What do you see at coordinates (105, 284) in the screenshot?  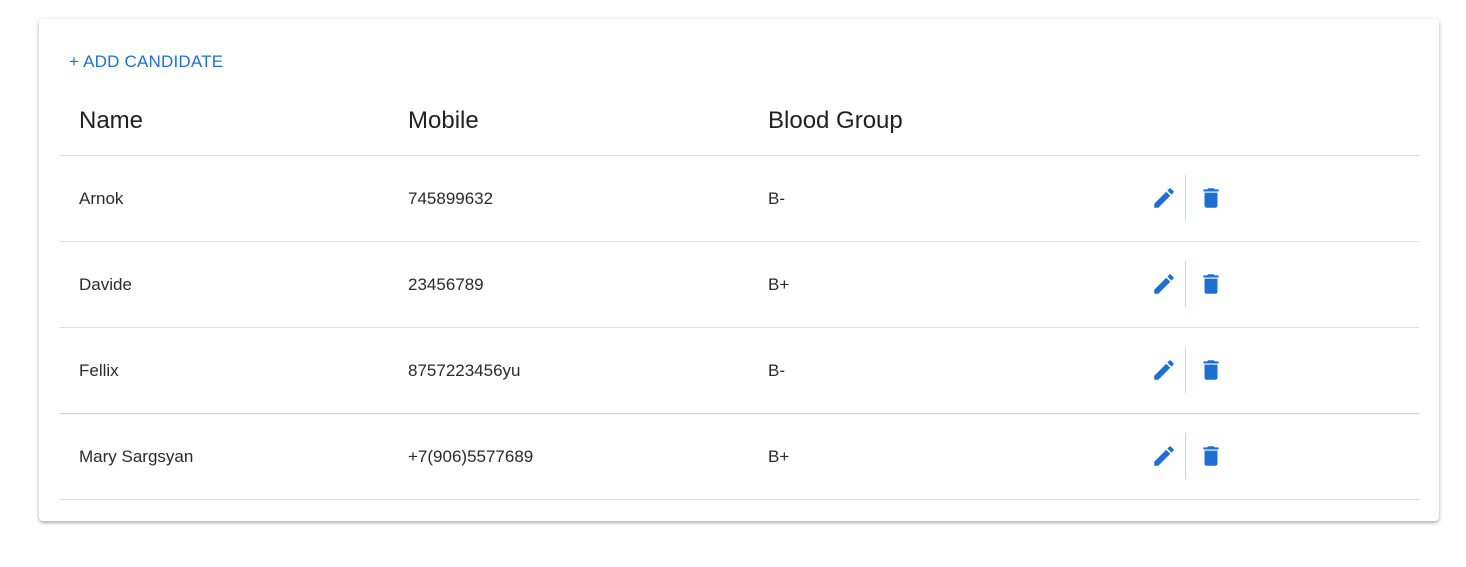 I see `cell-name: Davide` at bounding box center [105, 284].